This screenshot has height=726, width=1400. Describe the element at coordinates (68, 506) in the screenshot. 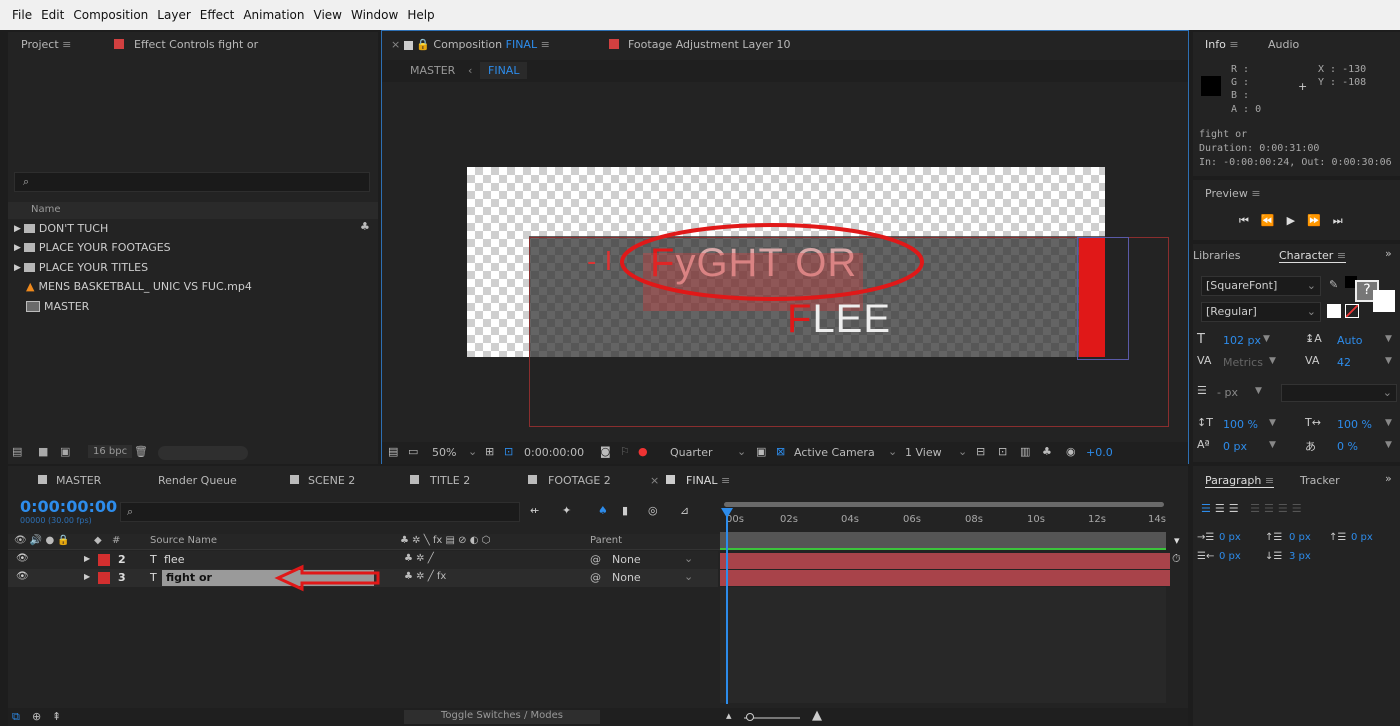

I see `timeline-timecode: 0:00:00:00` at that location.